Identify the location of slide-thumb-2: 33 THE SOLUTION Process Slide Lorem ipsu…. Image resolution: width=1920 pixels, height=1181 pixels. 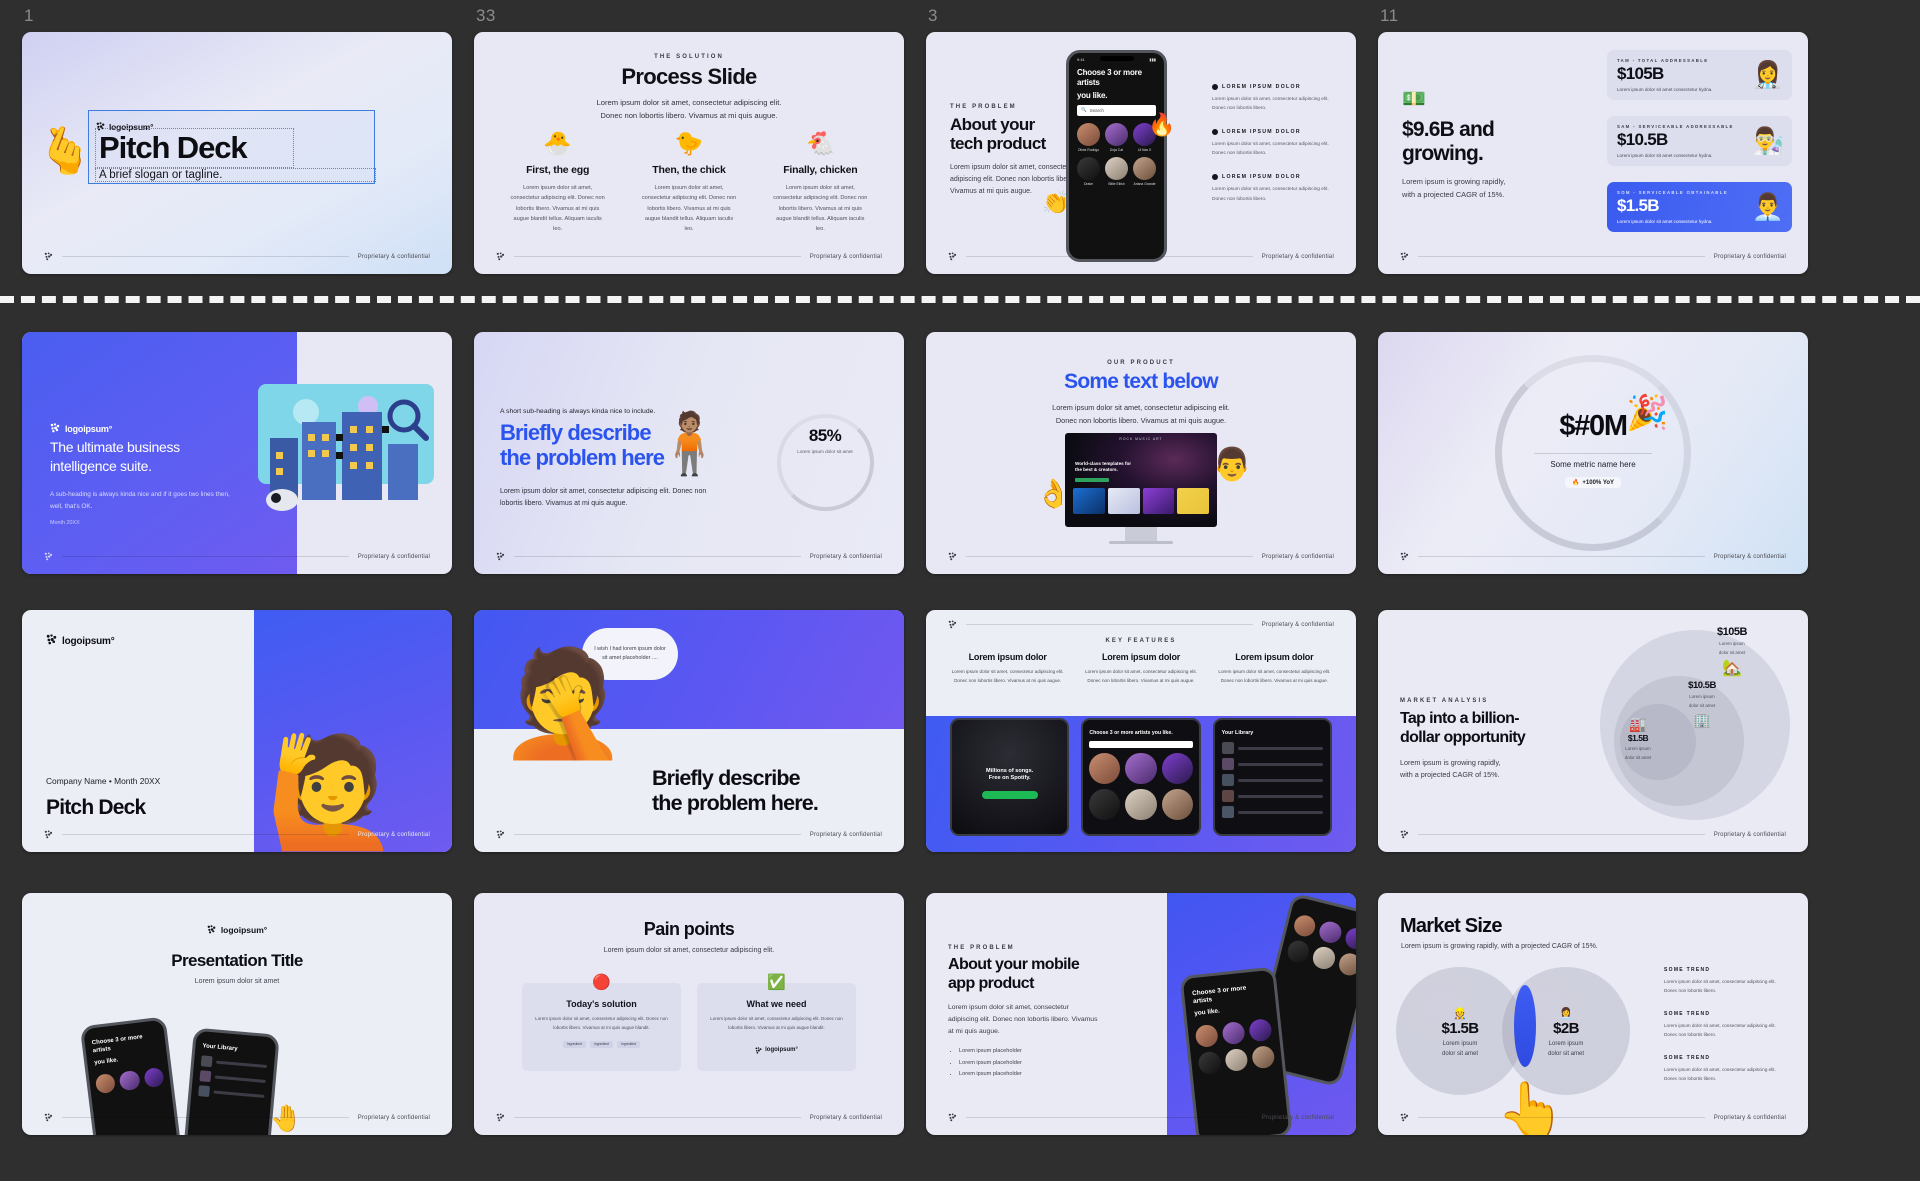
(689, 140).